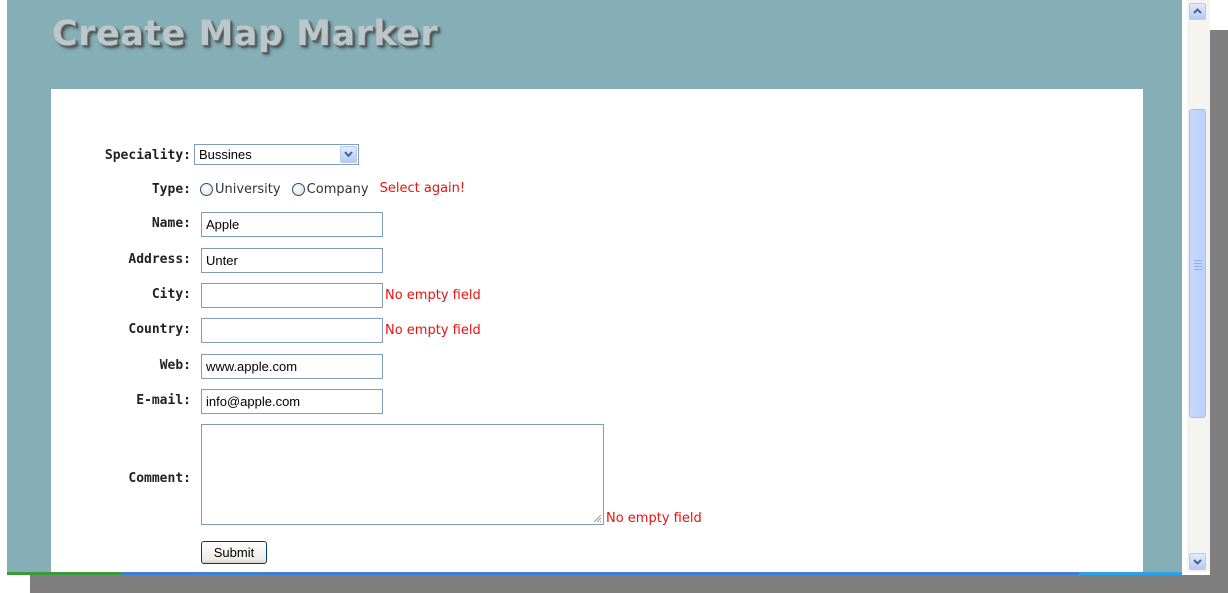 This screenshot has height=593, width=1228. Describe the element at coordinates (292, 295) in the screenshot. I see `city-input` at that location.